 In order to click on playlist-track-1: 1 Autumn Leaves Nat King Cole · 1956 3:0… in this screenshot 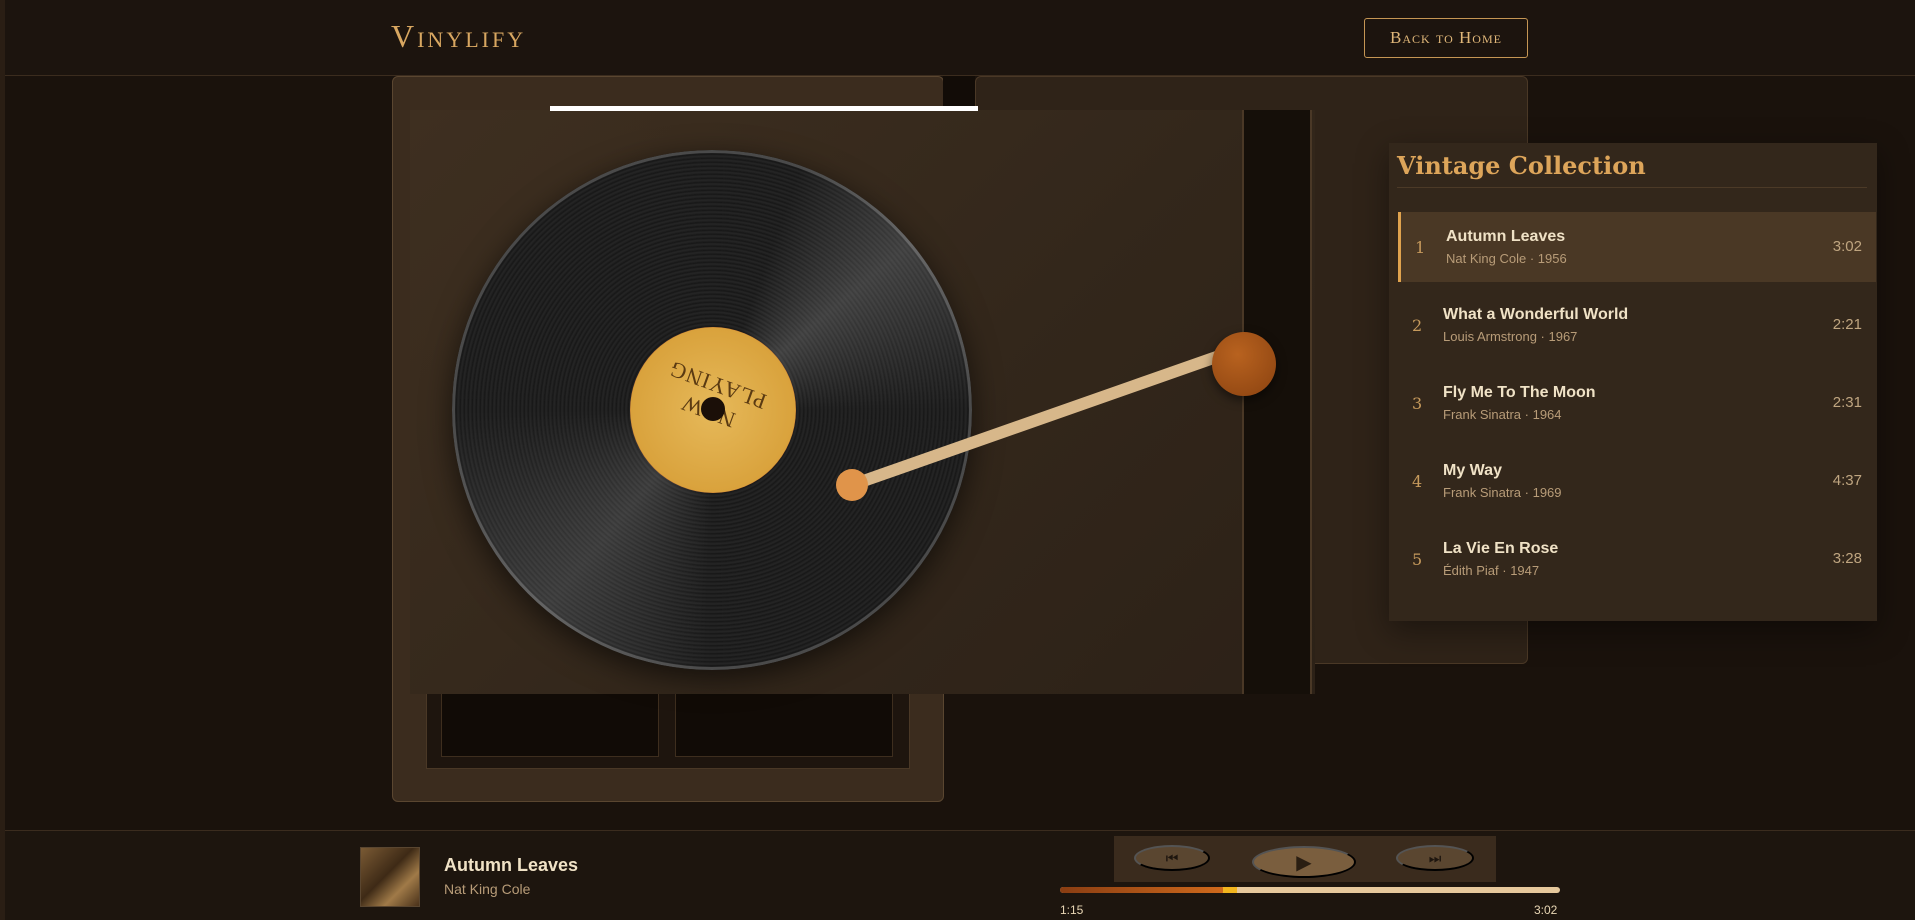, I will do `click(1637, 247)`.